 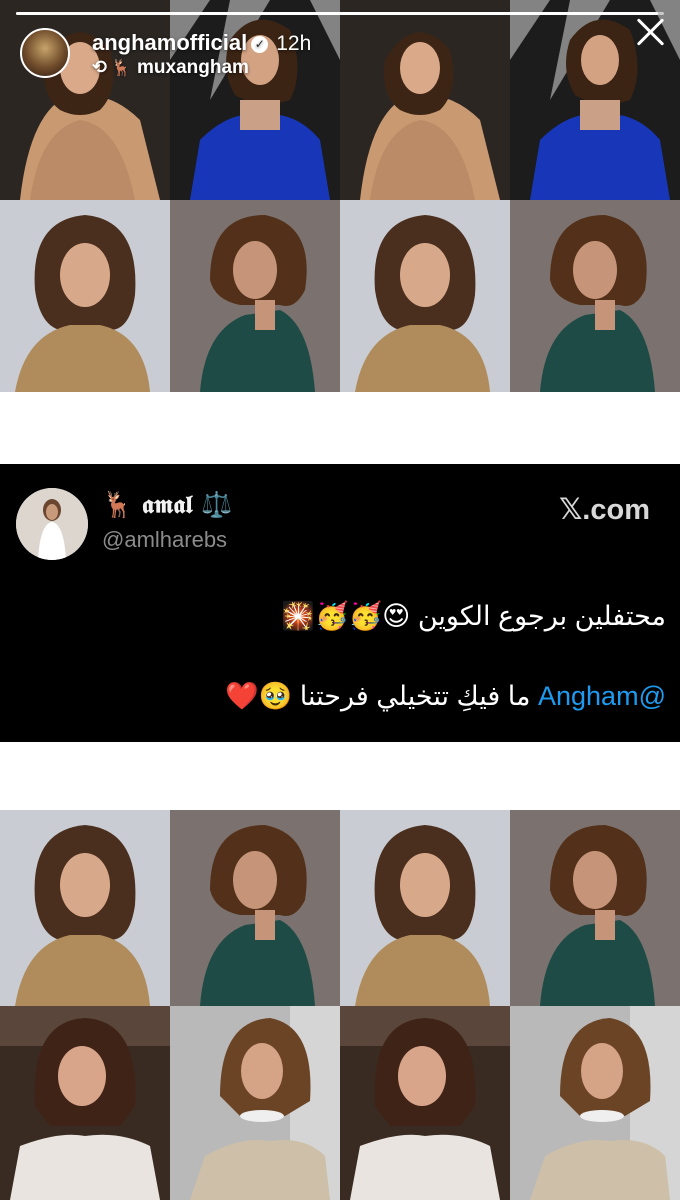 I want to click on x-logo-source: 𝕏.com, so click(x=604, y=510).